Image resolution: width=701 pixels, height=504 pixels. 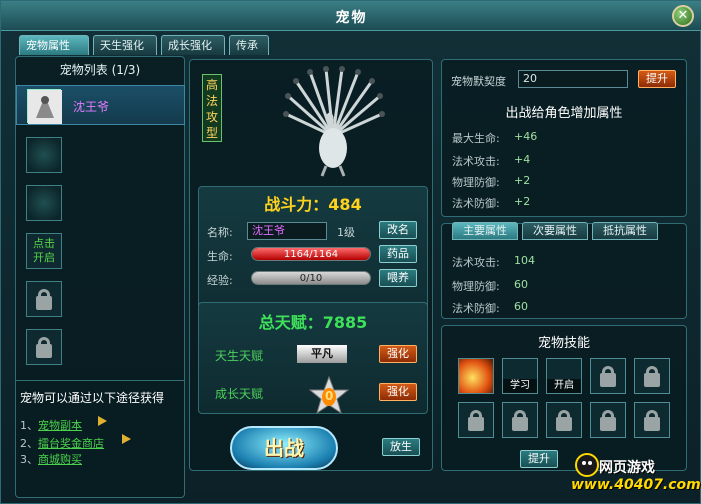 What do you see at coordinates (91, 107) in the screenshot?
I see `pet-list-name: 沈王爷` at bounding box center [91, 107].